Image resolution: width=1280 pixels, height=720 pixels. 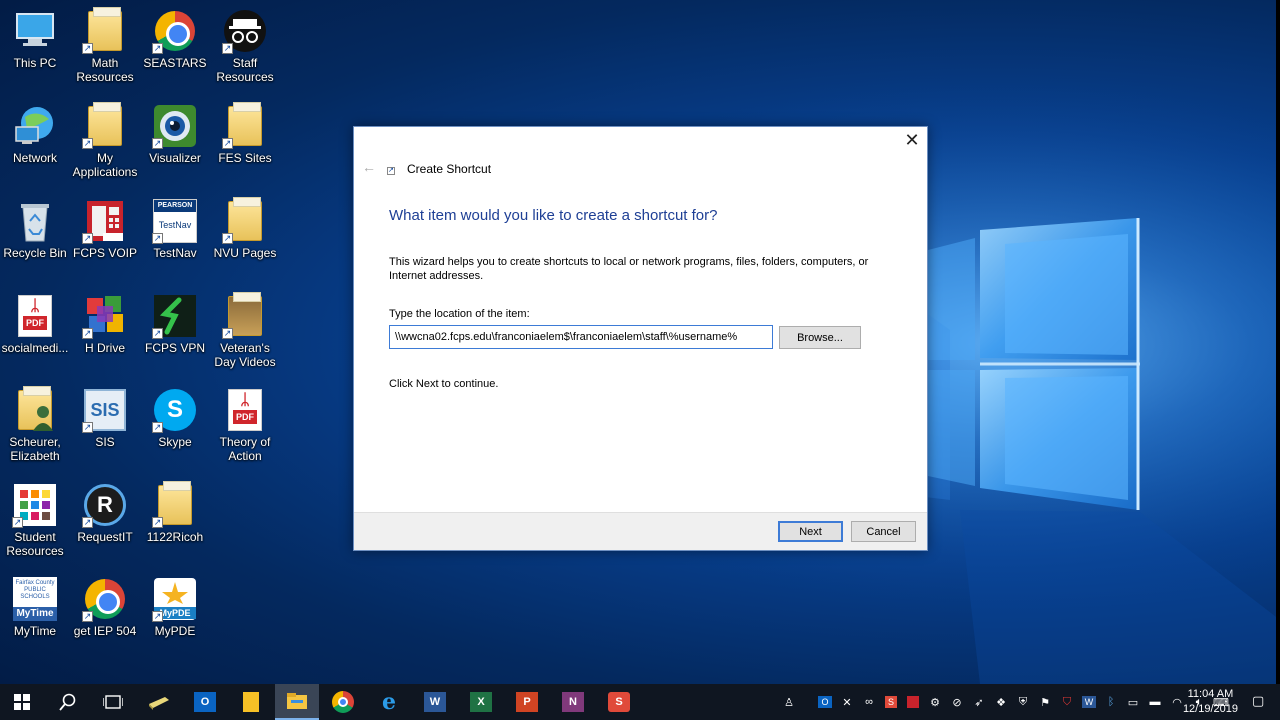 What do you see at coordinates (391, 171) in the screenshot?
I see `shortcut-icon: ↗` at bounding box center [391, 171].